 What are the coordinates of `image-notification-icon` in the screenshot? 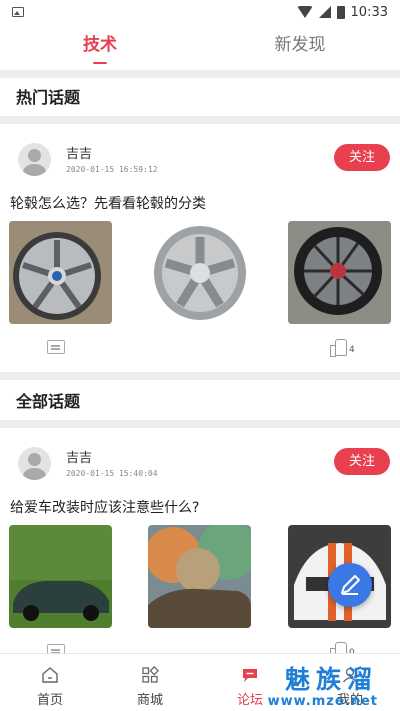 It's located at (18, 12).